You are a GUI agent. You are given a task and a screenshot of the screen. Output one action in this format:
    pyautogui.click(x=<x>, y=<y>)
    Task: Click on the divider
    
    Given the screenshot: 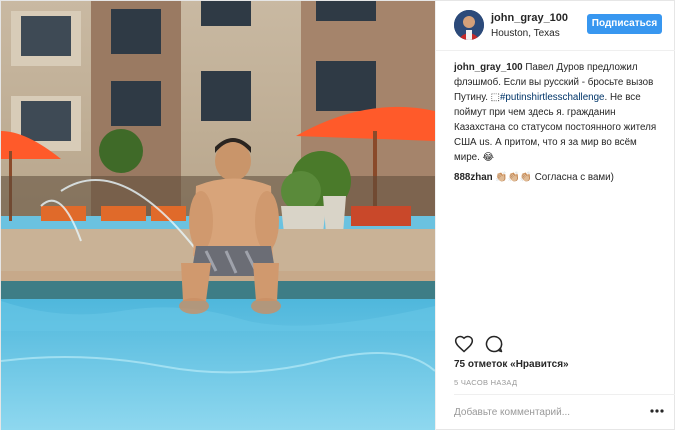 What is the action you would take?
    pyautogui.click(x=564, y=394)
    